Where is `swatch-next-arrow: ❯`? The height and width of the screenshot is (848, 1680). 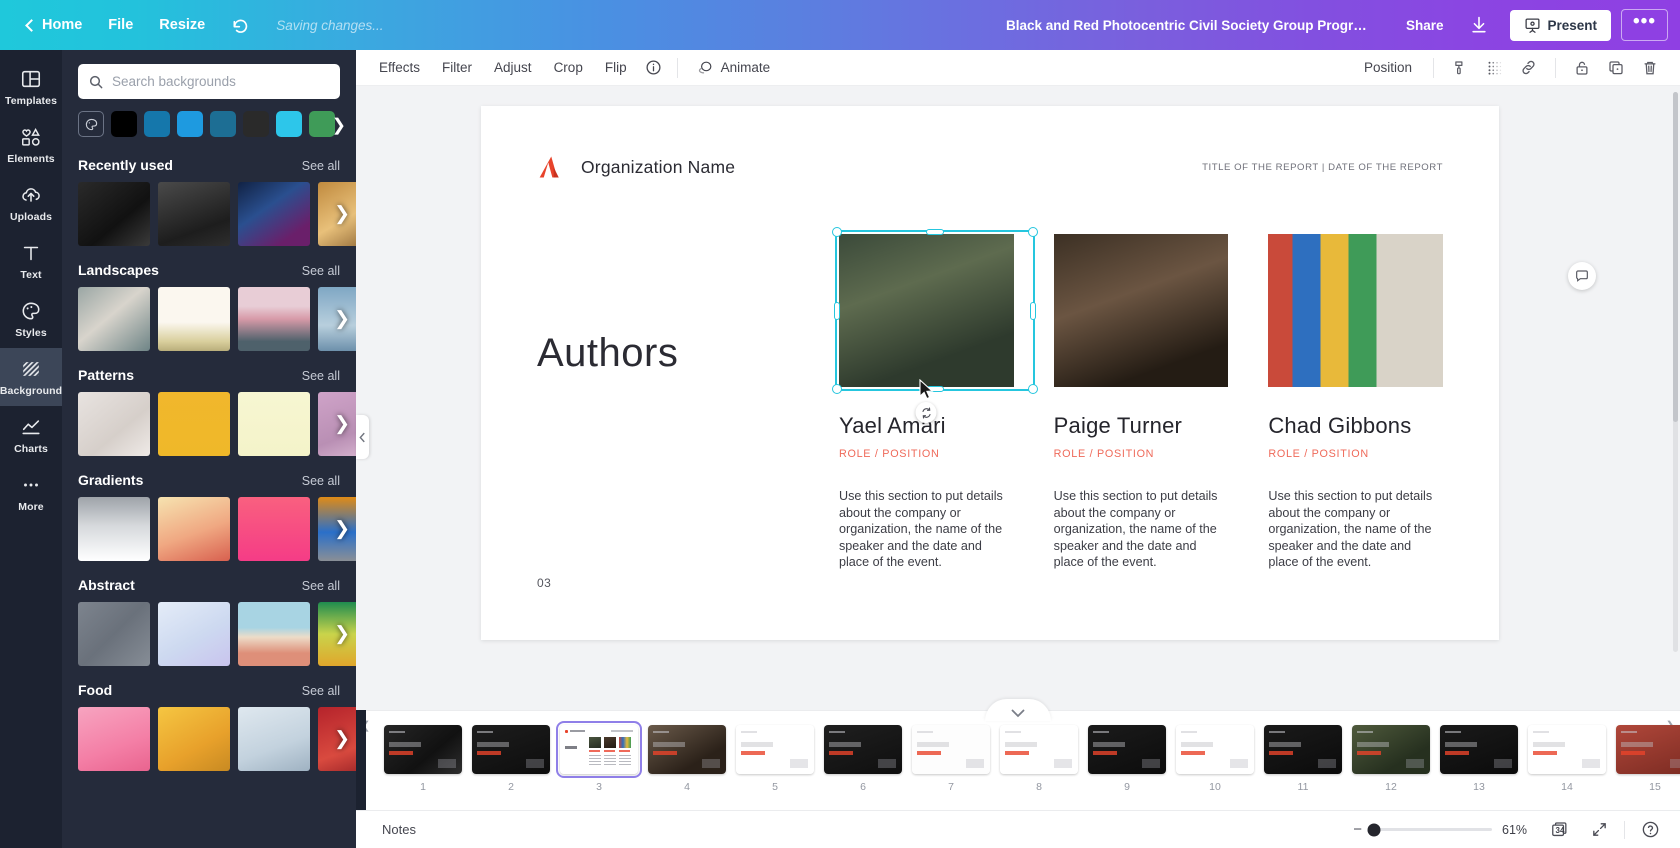 swatch-next-arrow: ❯ is located at coordinates (339, 125).